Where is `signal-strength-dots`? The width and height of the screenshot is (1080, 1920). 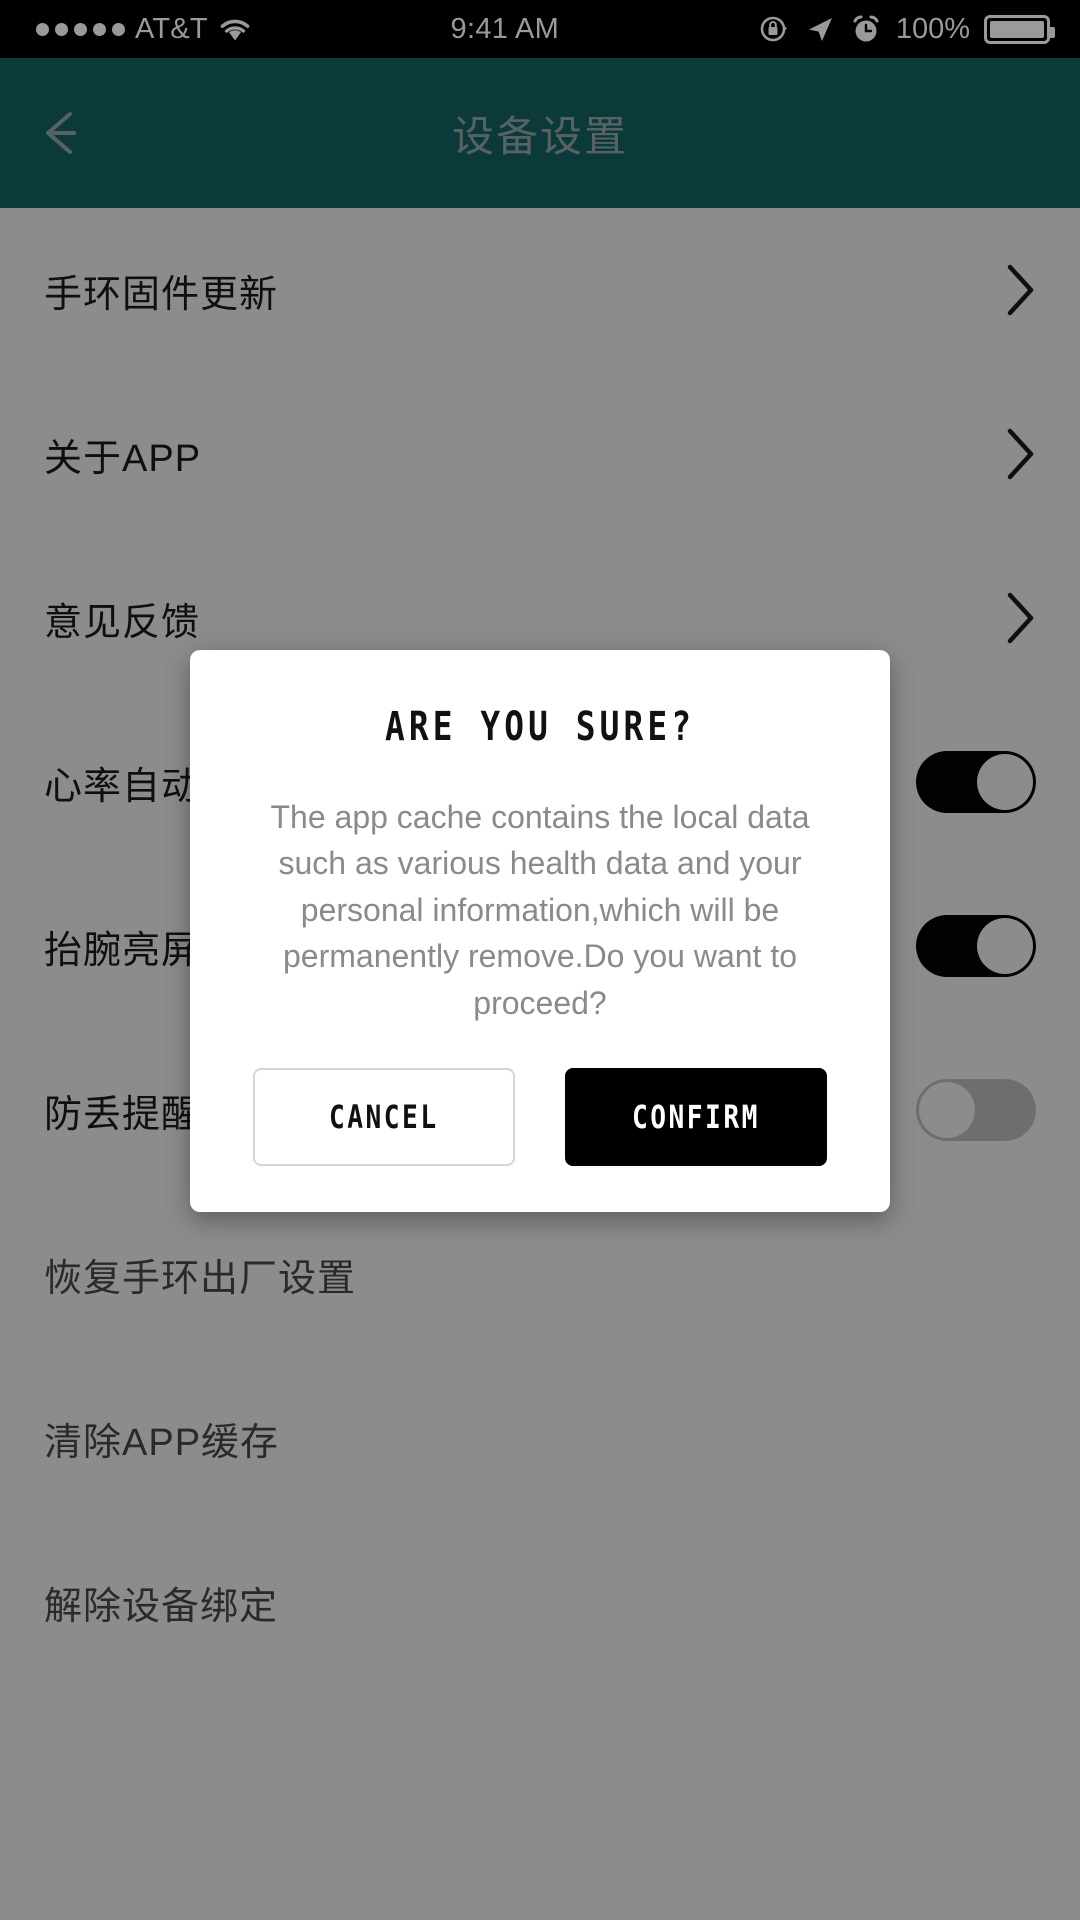
signal-strength-dots is located at coordinates (80, 29).